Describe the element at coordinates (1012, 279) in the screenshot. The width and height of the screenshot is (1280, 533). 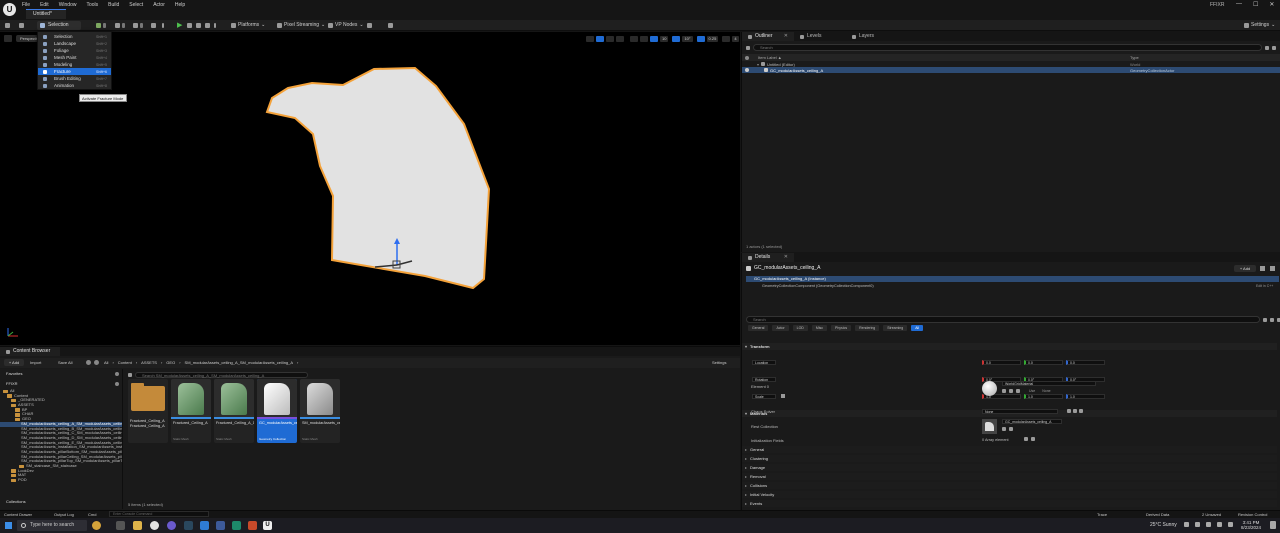
I see `instance-row: GC_modularAssets_ceiling_A (Instance)` at that location.